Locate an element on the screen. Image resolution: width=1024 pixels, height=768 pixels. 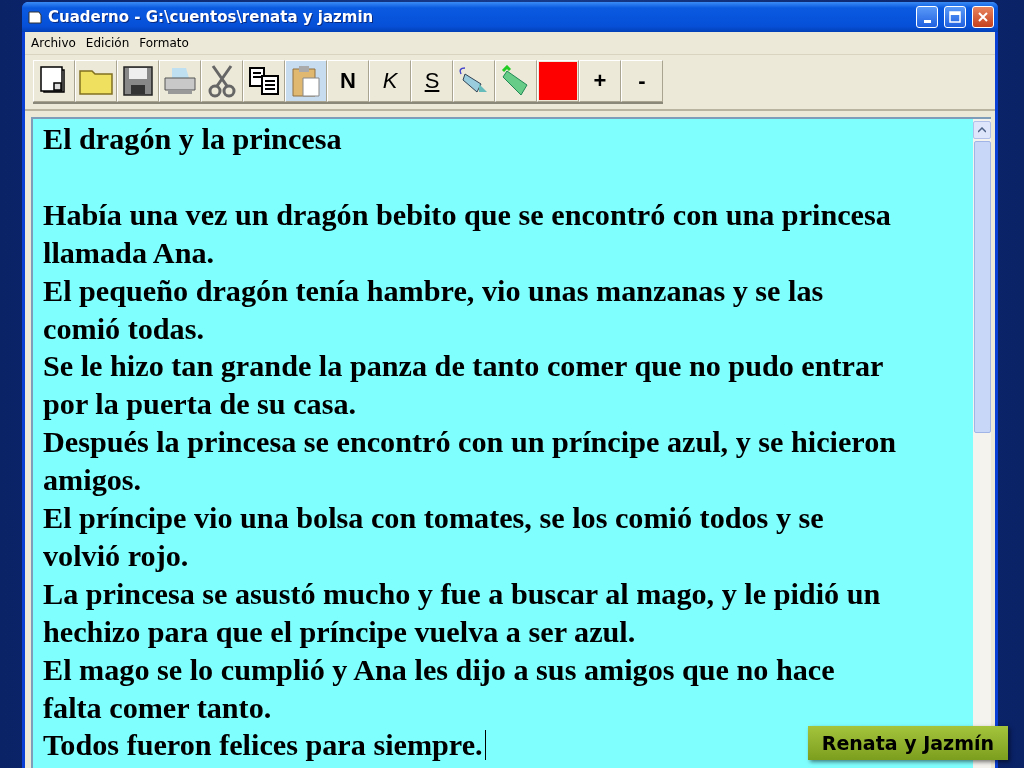
text-line: hechizo para que el príncipe vuelva a ser azul. is located at coordinates (340, 632).